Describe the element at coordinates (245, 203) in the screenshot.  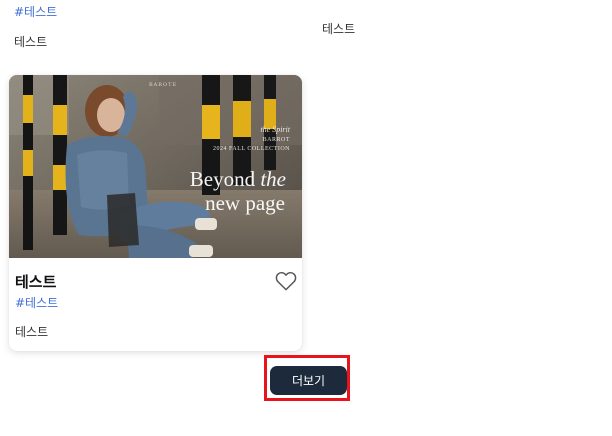
I see `image-headline-2: new page` at that location.